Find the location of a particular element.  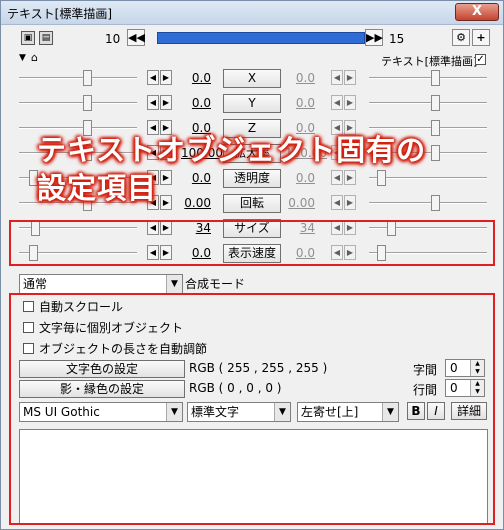

layer-enabled-checkbox: ✓ is located at coordinates (480, 59).